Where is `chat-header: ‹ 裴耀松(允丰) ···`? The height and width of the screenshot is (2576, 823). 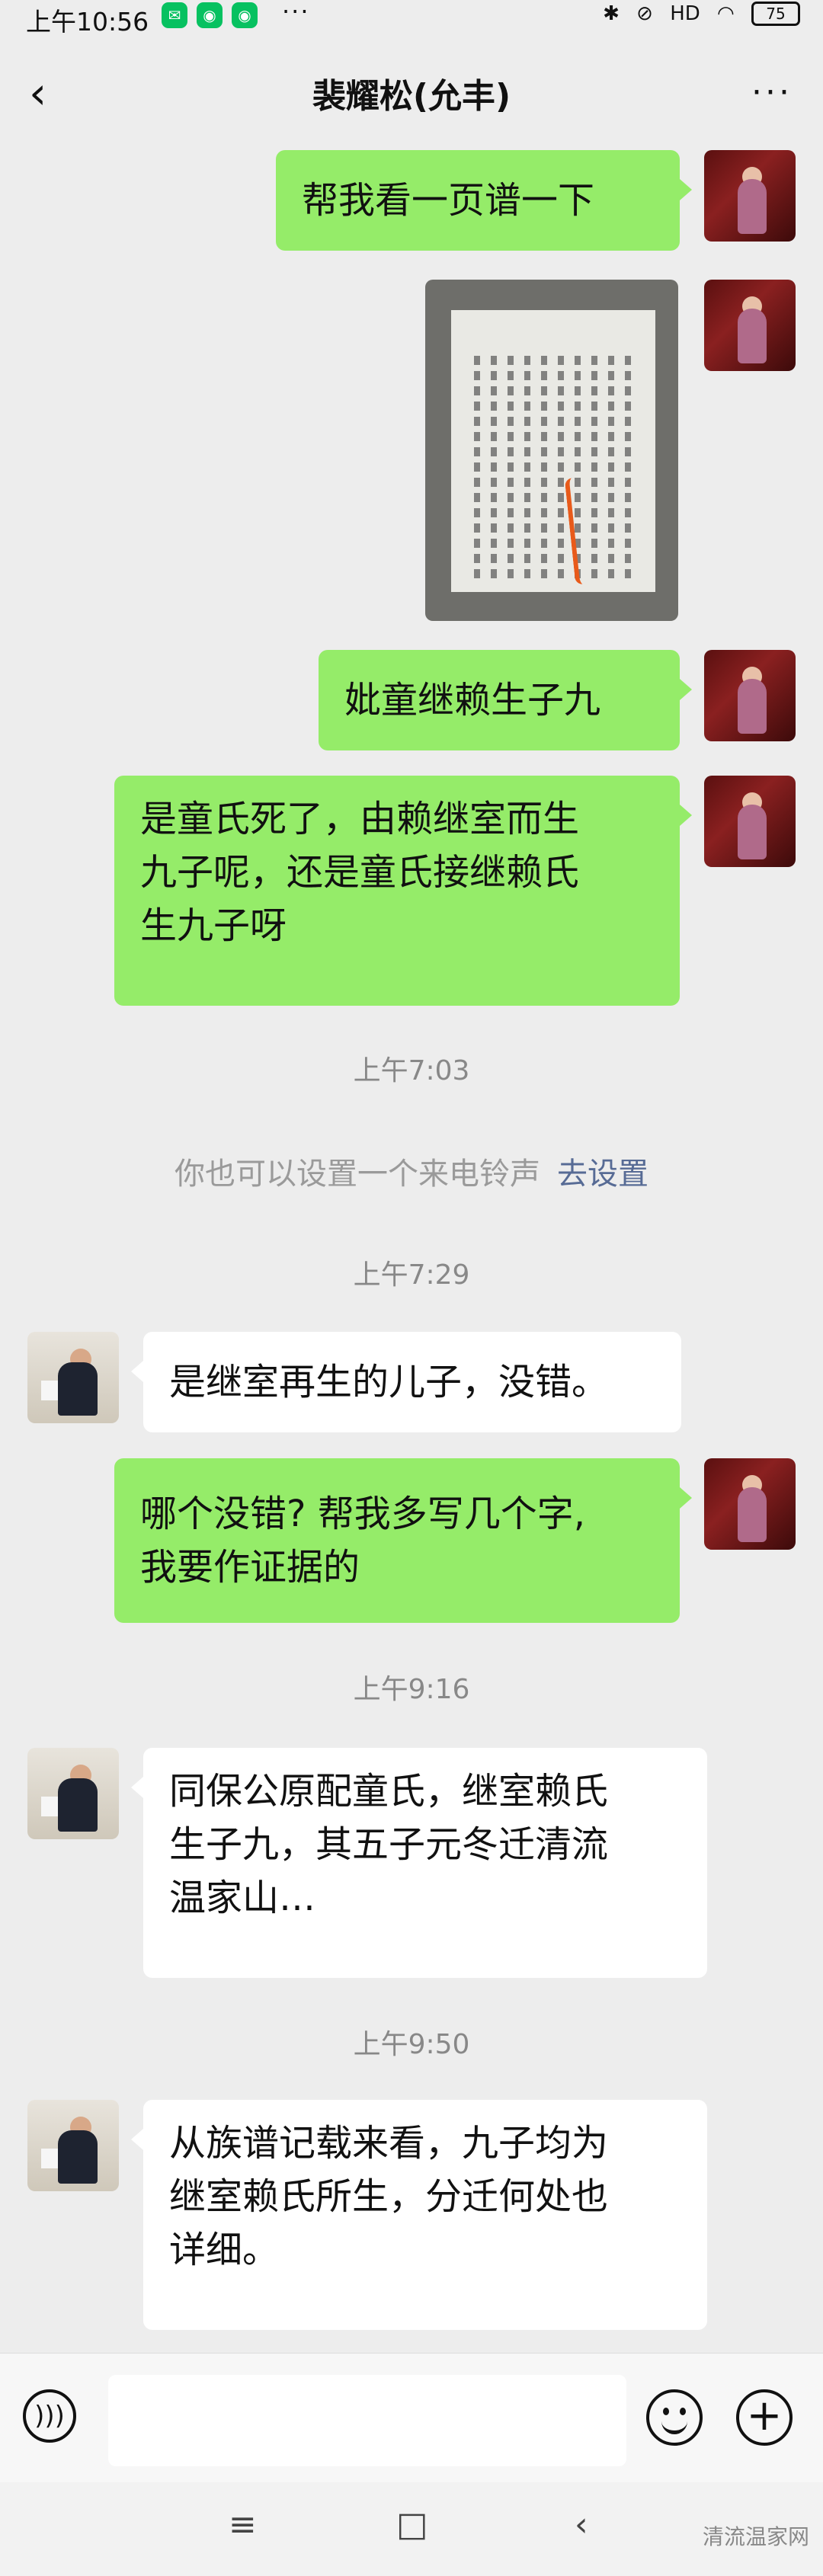
chat-header: ‹ 裴耀松(允丰) ··· is located at coordinates (411, 95).